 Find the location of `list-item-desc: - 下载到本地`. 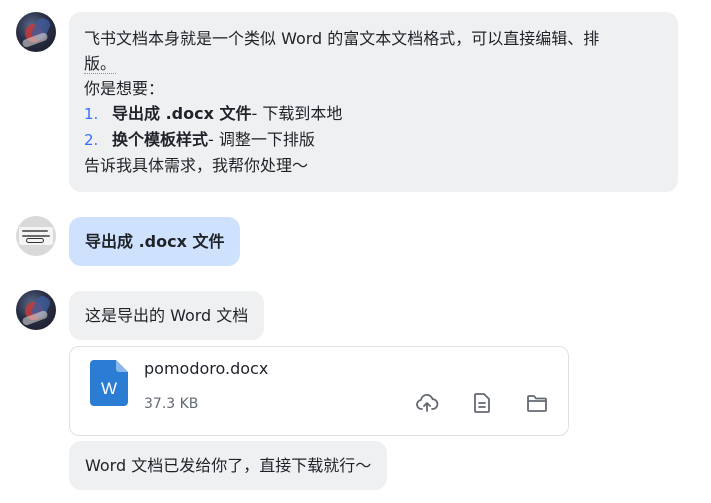

list-item-desc: - 下载到本地 is located at coordinates (297, 113).